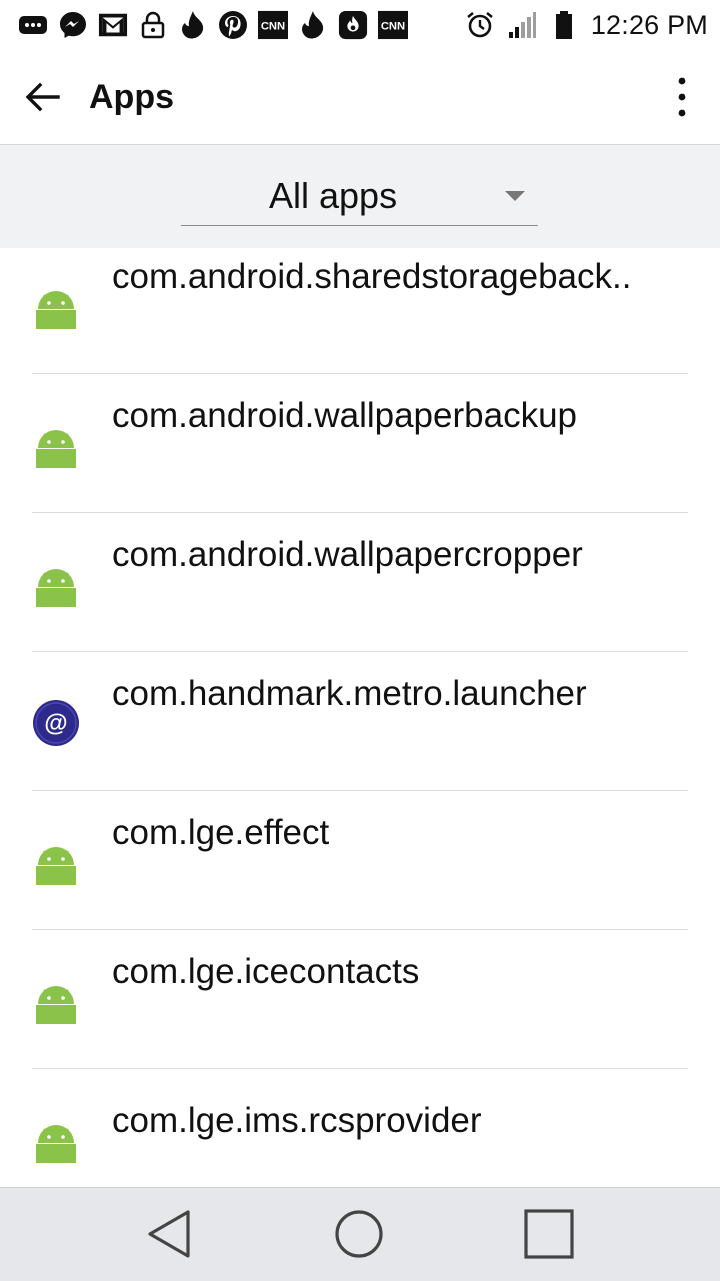 The height and width of the screenshot is (1281, 720). What do you see at coordinates (131, 97) in the screenshot?
I see `page-title: Apps` at bounding box center [131, 97].